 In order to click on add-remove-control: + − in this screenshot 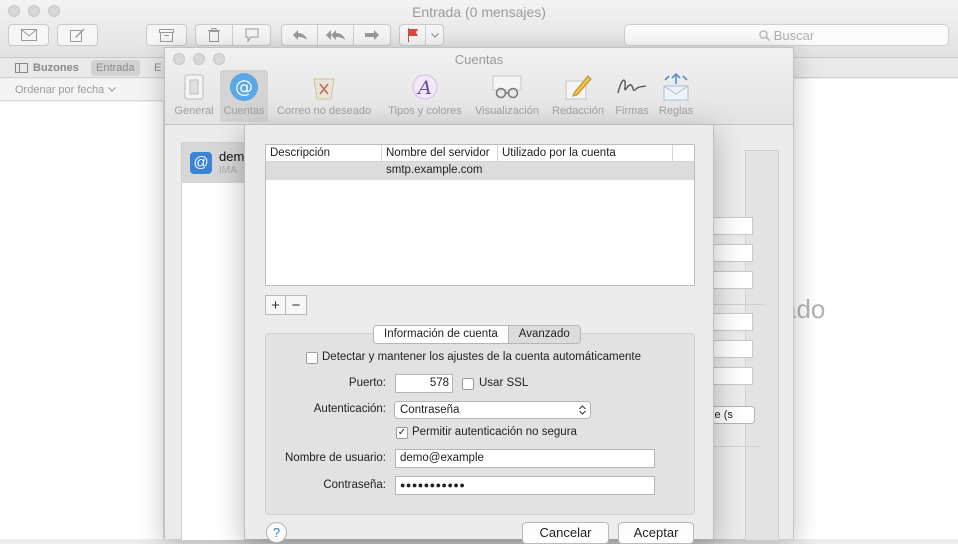, I will do `click(286, 305)`.